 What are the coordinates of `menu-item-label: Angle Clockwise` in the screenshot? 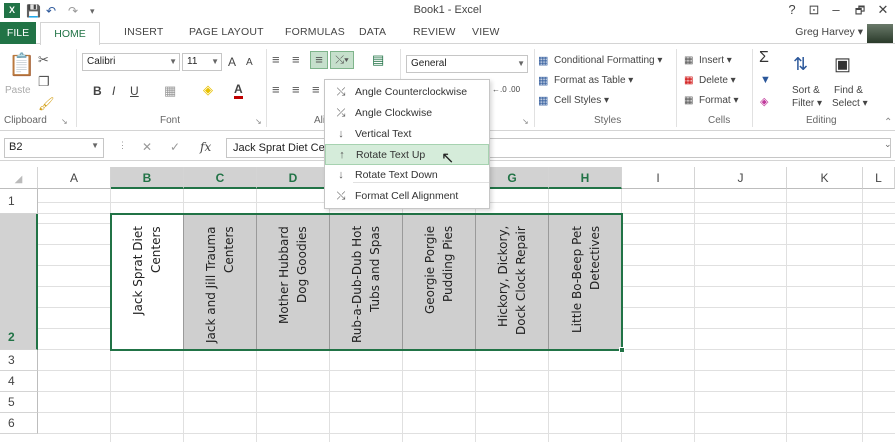 It's located at (394, 113).